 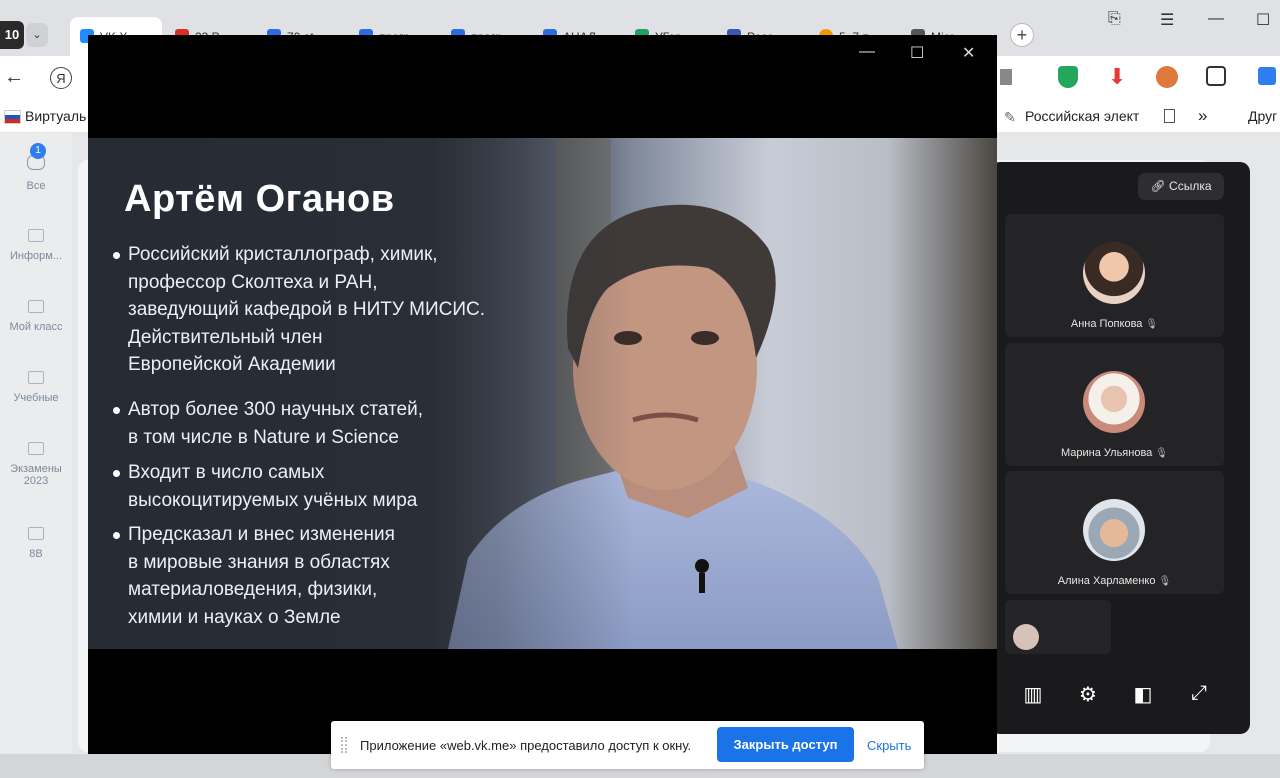 What do you see at coordinates (55, 116) in the screenshot?
I see `bookmark-virtual: Виртуаль` at bounding box center [55, 116].